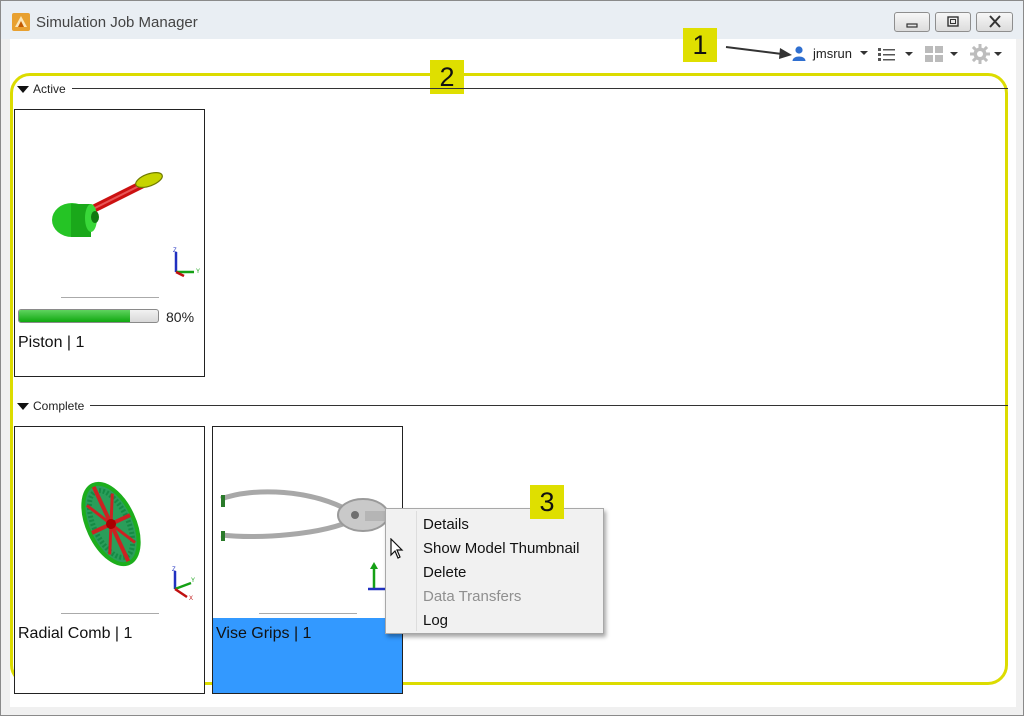  I want to click on menu-item-details: Details, so click(446, 524).